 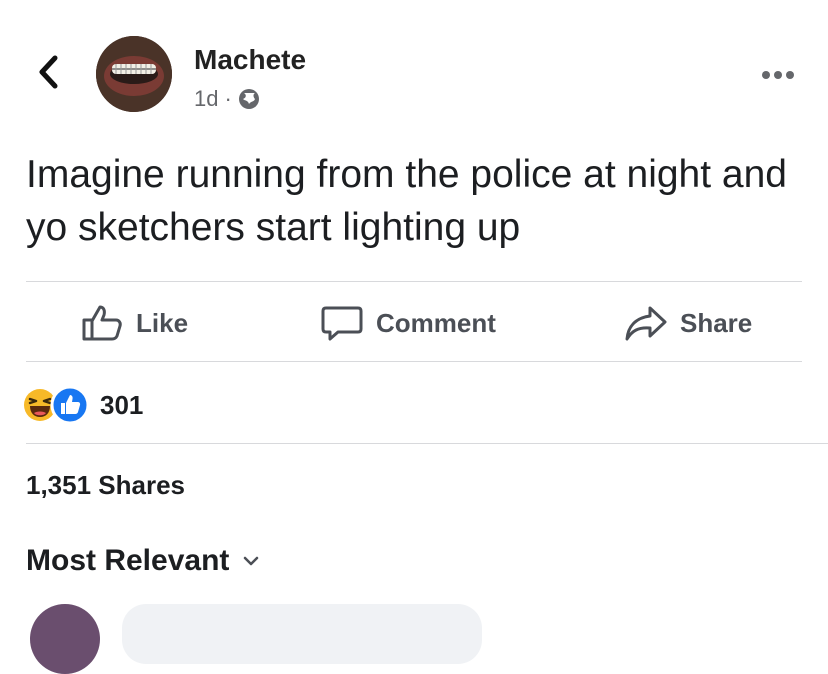 I want to click on avatar, so click(x=134, y=74).